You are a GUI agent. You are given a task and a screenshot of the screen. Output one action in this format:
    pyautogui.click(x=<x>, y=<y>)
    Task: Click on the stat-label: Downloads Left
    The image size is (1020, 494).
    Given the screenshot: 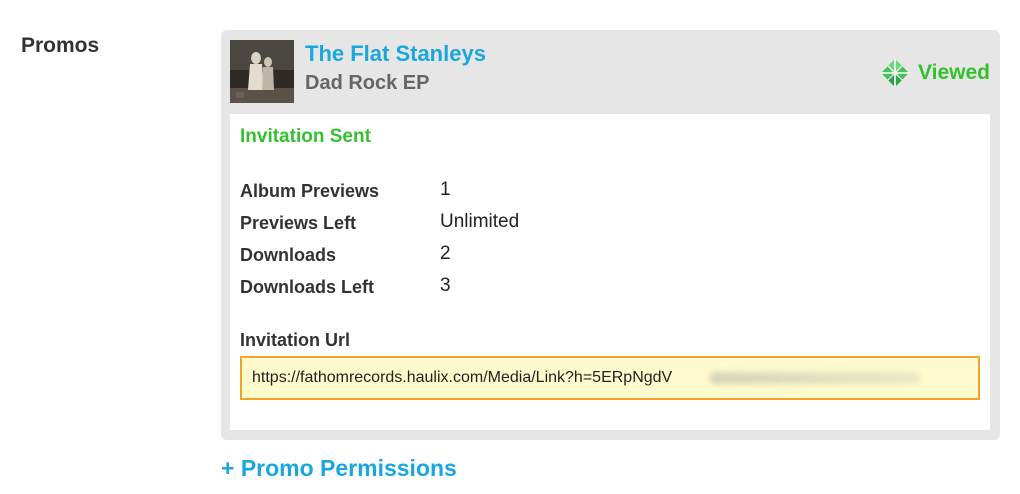 What is the action you would take?
    pyautogui.click(x=307, y=287)
    